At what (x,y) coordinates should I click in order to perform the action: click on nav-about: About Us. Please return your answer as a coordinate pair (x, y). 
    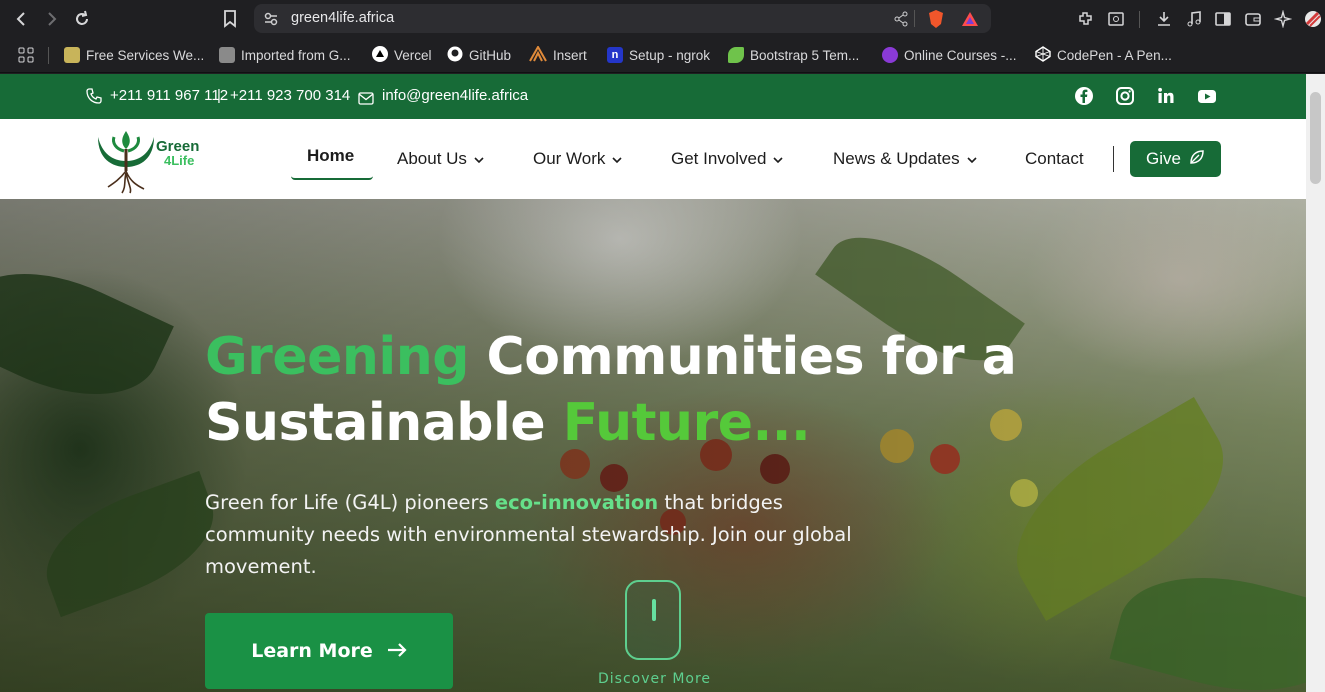
    Looking at the image, I should click on (440, 159).